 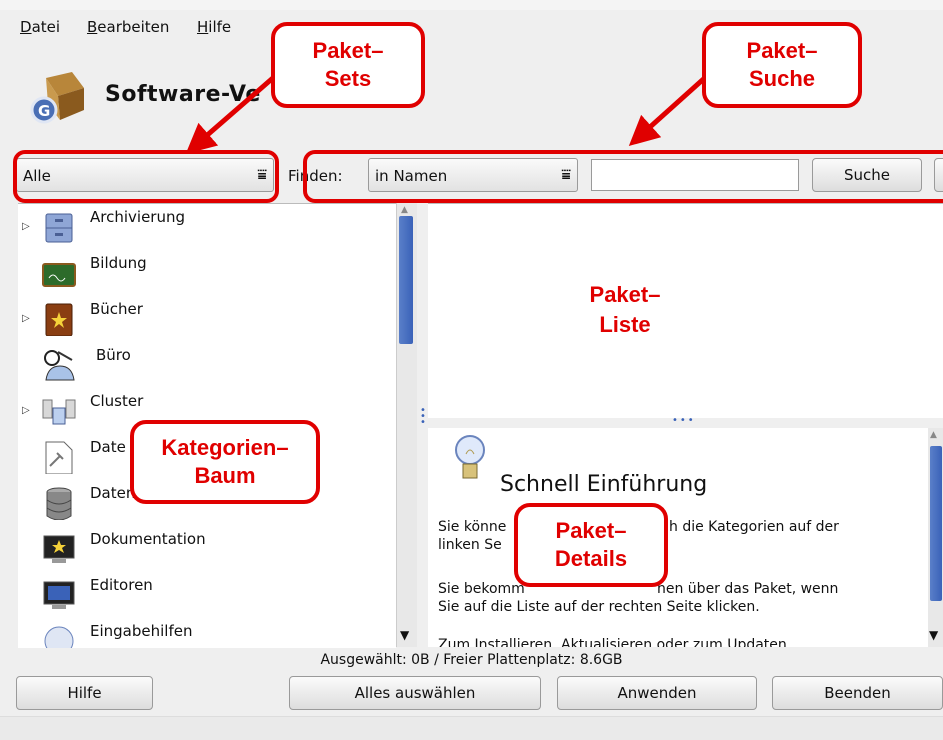 What do you see at coordinates (141, 631) in the screenshot?
I see `tree-item-label: Eingabehilfen` at bounding box center [141, 631].